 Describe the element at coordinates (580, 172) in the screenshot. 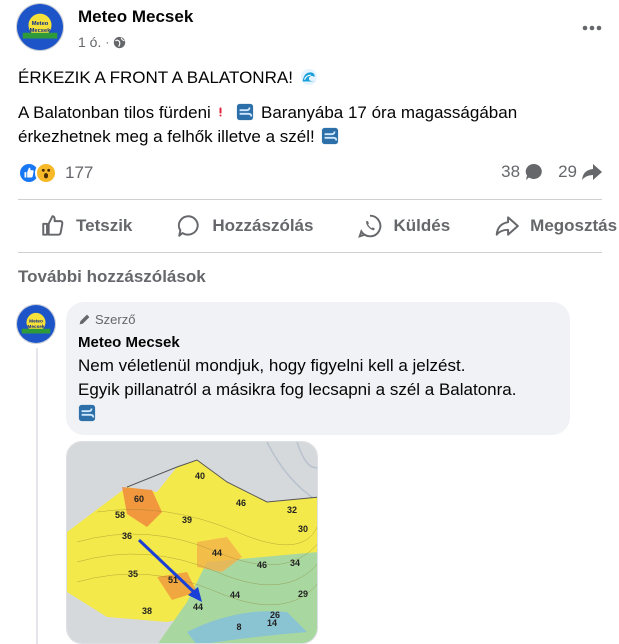

I see `shares-count-link: 29` at that location.